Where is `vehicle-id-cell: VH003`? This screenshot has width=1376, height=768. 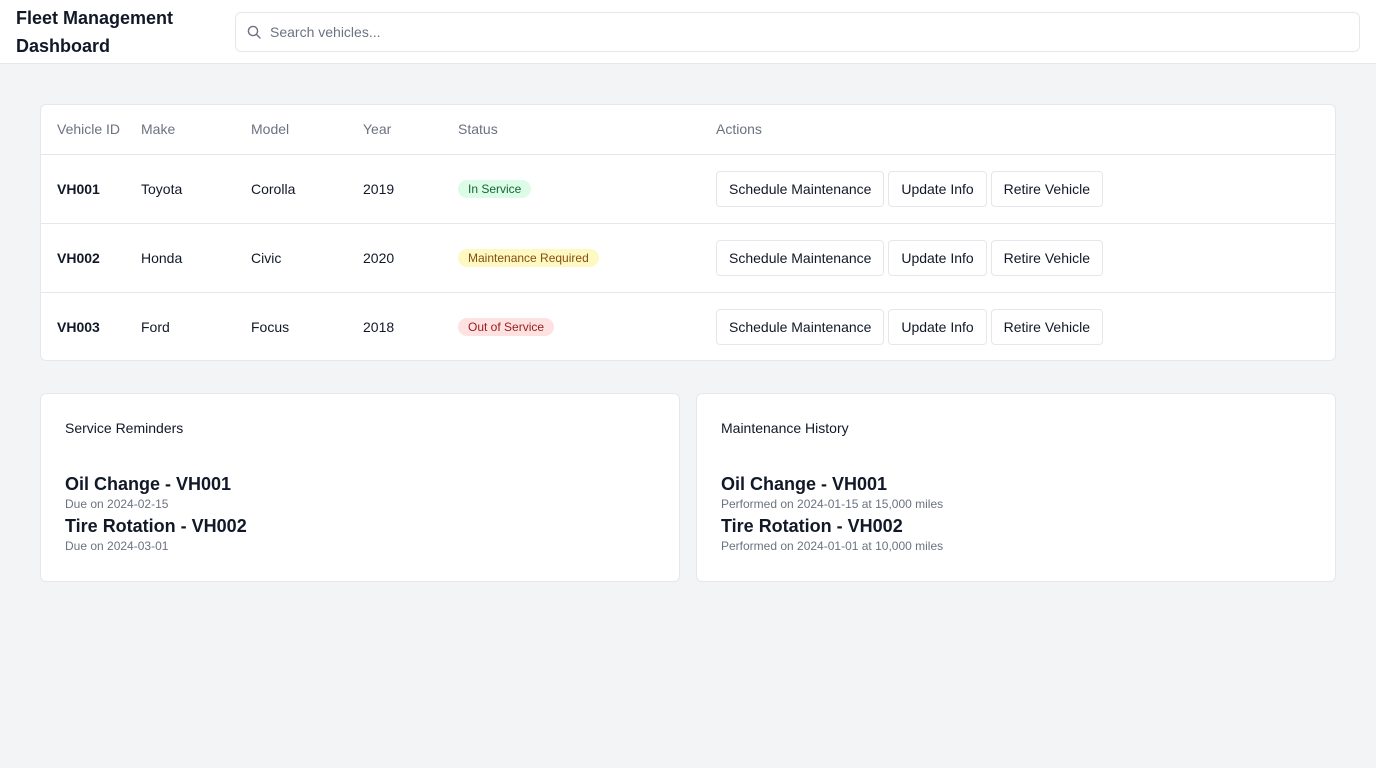 vehicle-id-cell: VH003 is located at coordinates (78, 326).